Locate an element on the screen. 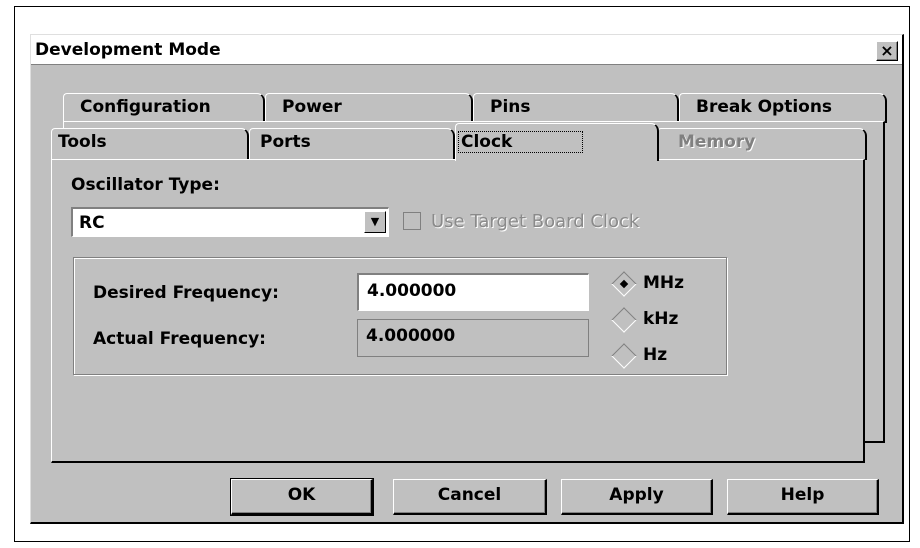 This screenshot has height=548, width=920. tab-clock-label: Clock is located at coordinates (521, 142).